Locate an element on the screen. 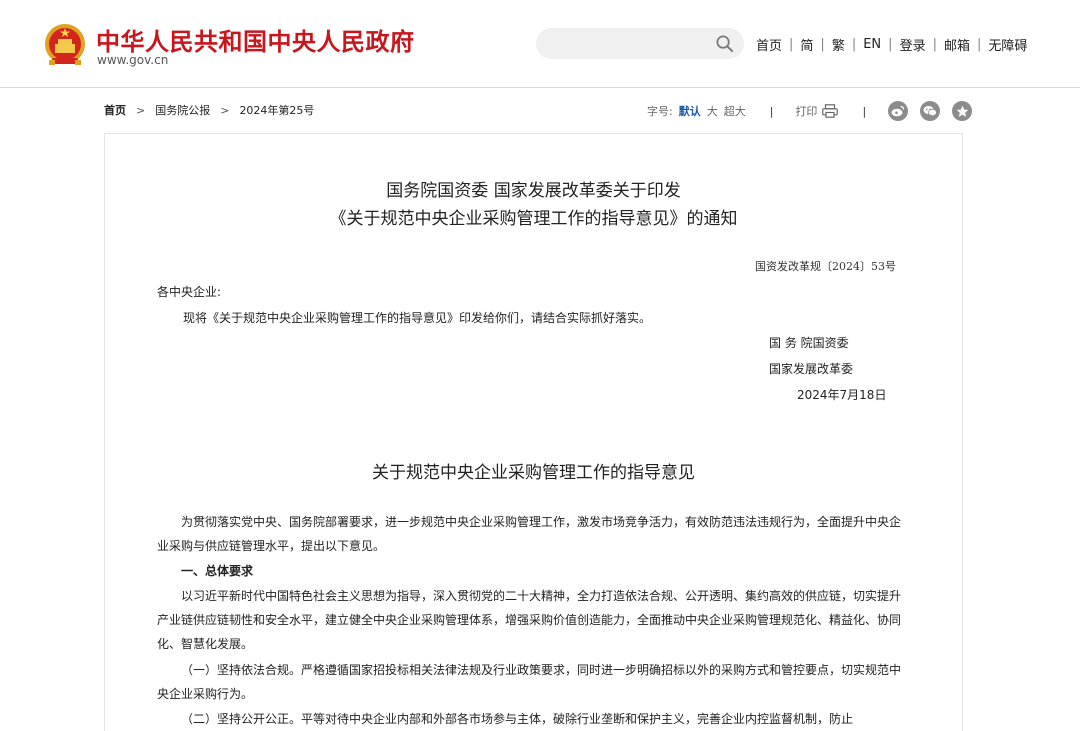 This screenshot has height=731, width=1080. font-size-default: 默认 is located at coordinates (690, 111).